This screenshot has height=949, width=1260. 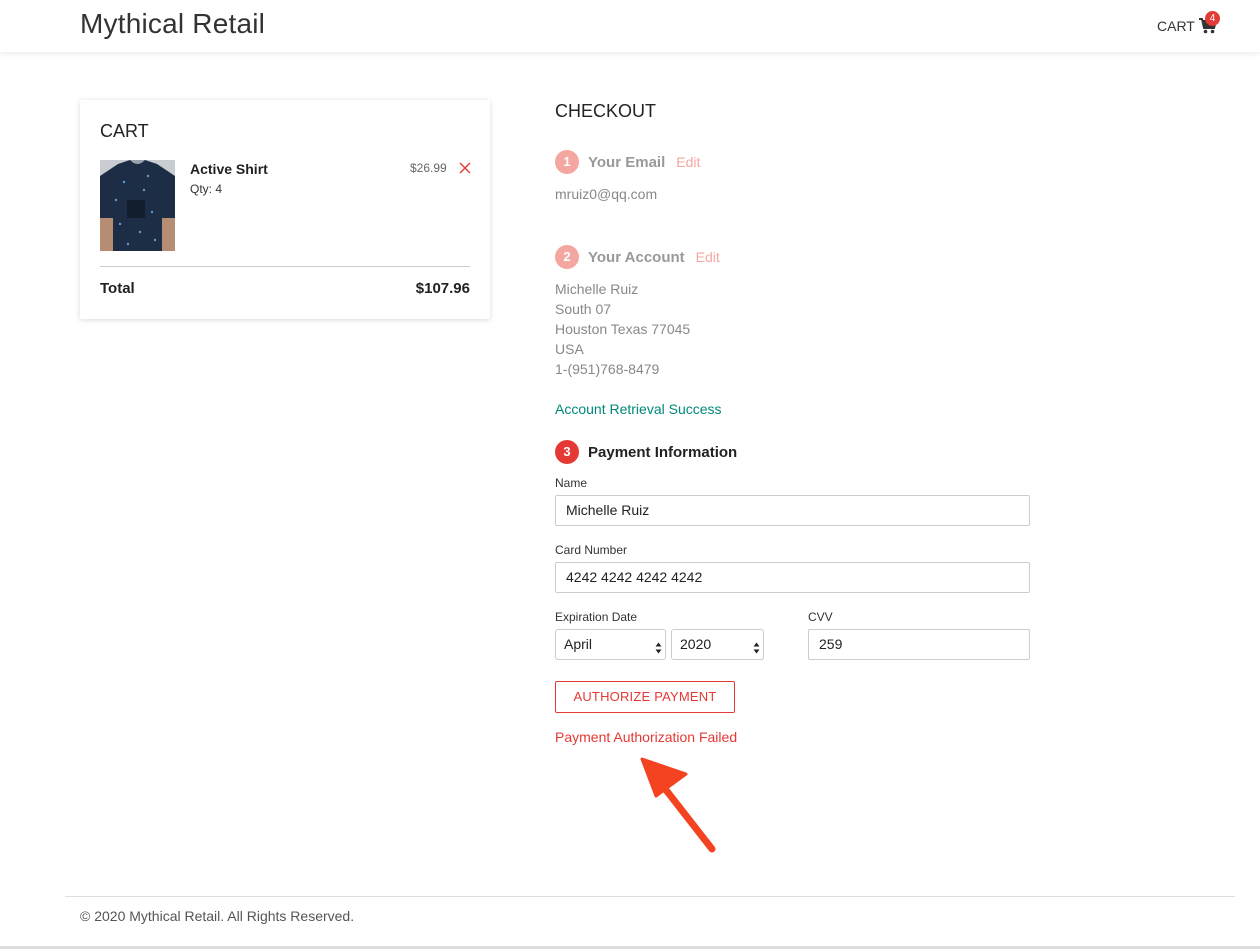 What do you see at coordinates (285, 266) in the screenshot?
I see `cart-divider` at bounding box center [285, 266].